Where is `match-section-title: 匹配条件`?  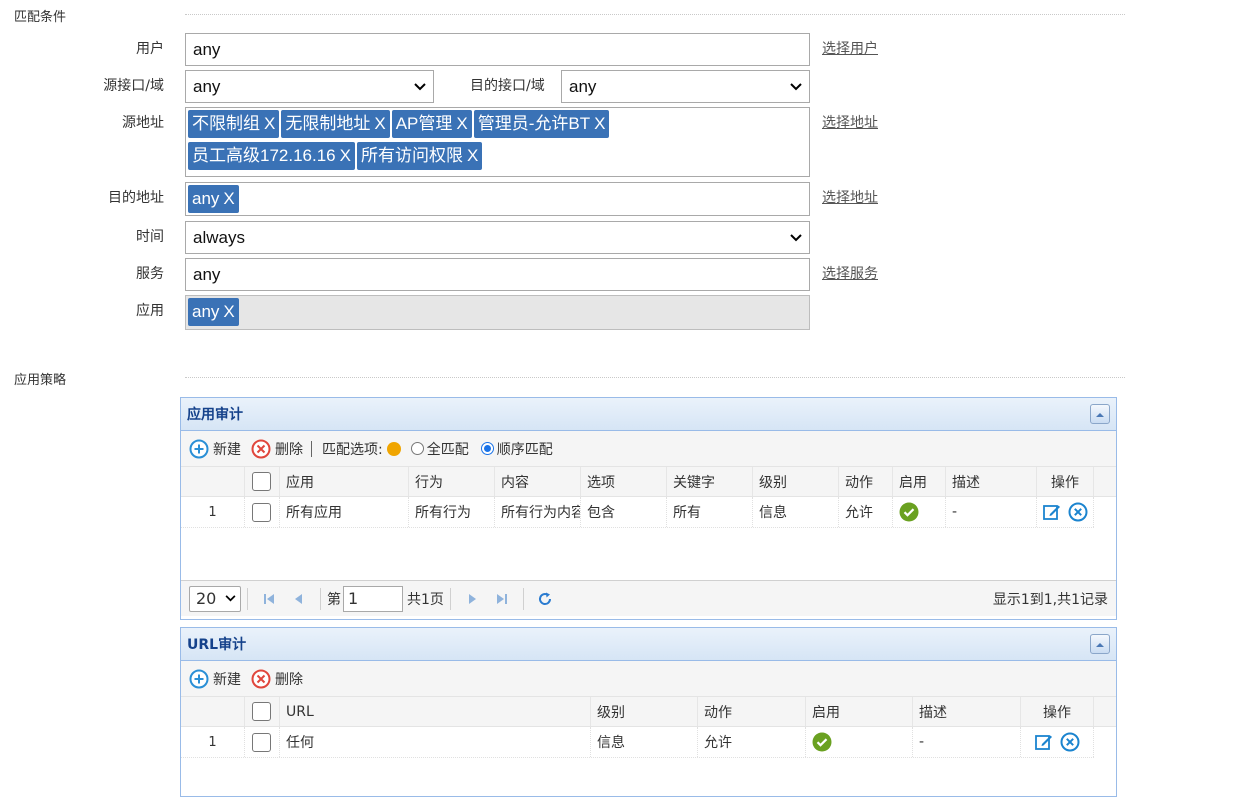 match-section-title: 匹配条件 is located at coordinates (40, 17).